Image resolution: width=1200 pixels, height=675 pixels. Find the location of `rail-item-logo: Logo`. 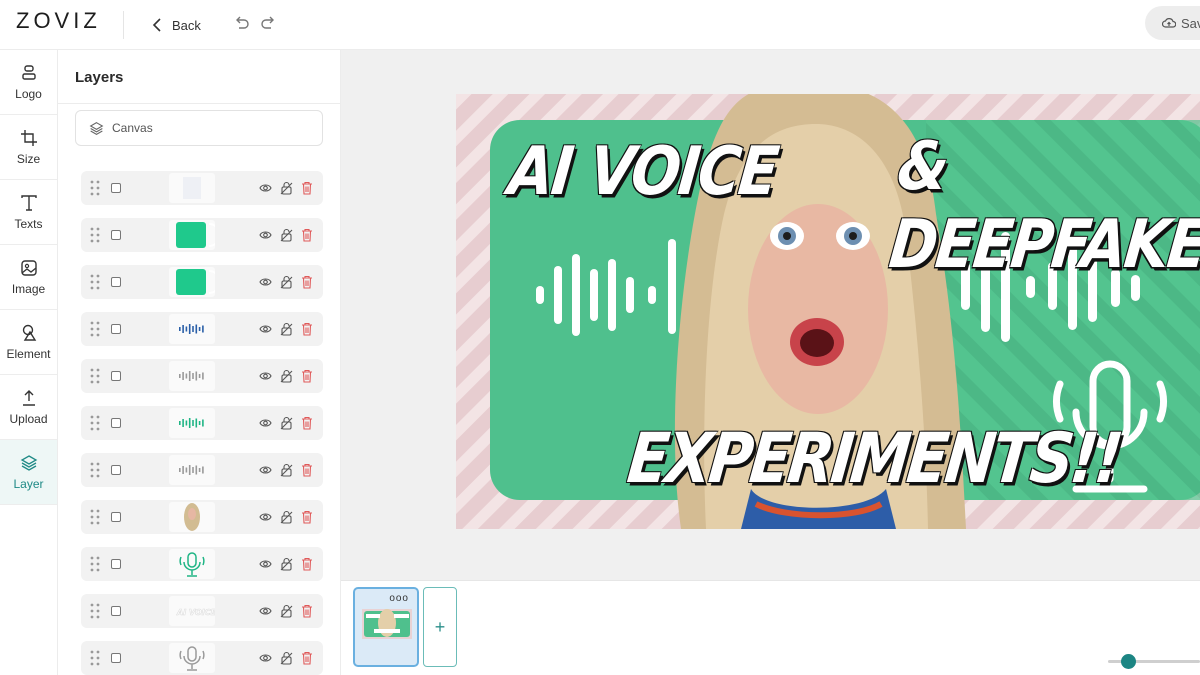

rail-item-logo: Logo is located at coordinates (28, 82).